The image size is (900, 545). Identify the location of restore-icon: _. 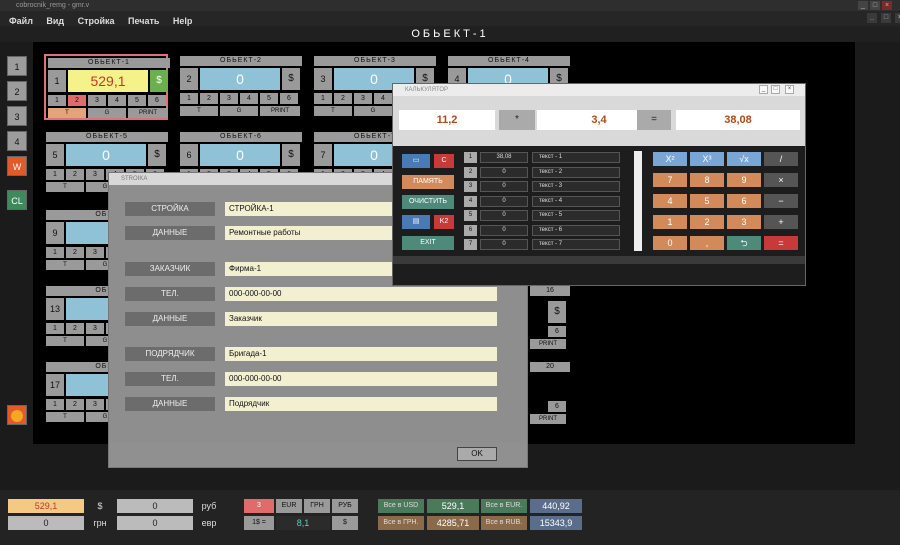
(872, 18).